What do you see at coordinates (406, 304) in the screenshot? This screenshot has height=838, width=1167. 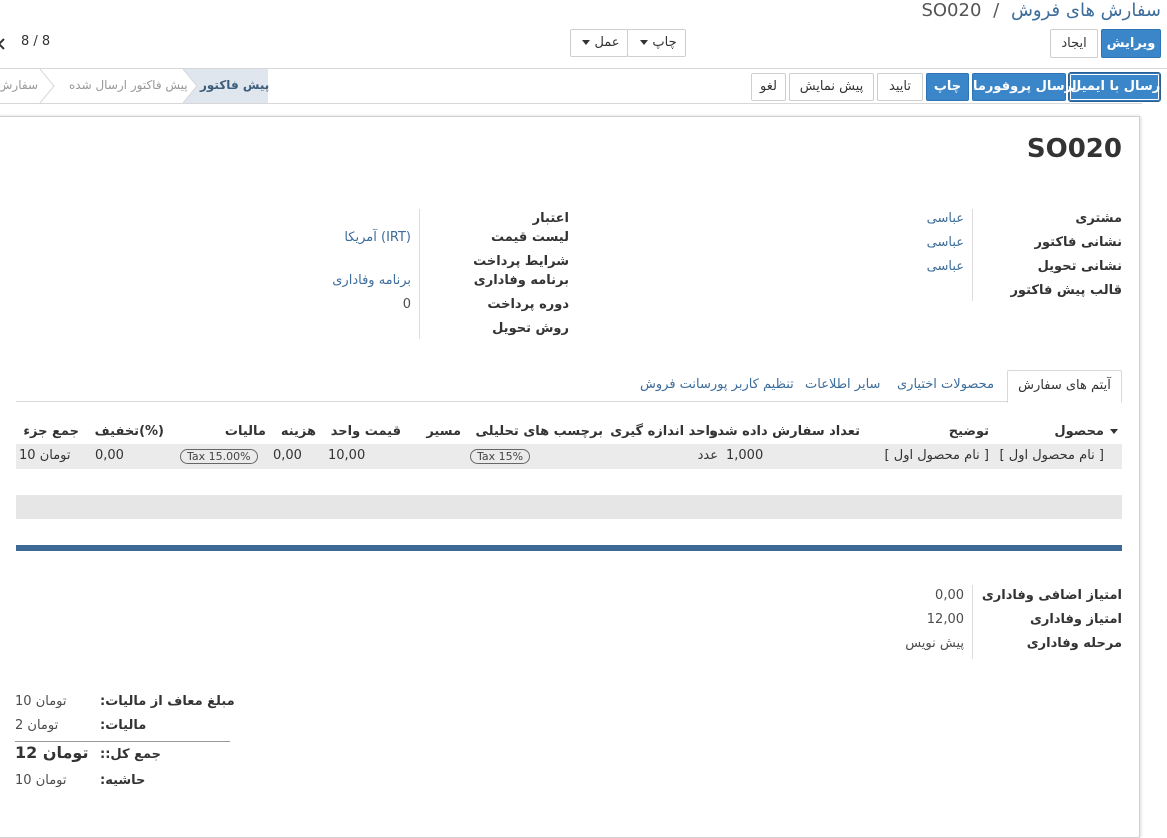 I see `payment-period-value: 0` at bounding box center [406, 304].